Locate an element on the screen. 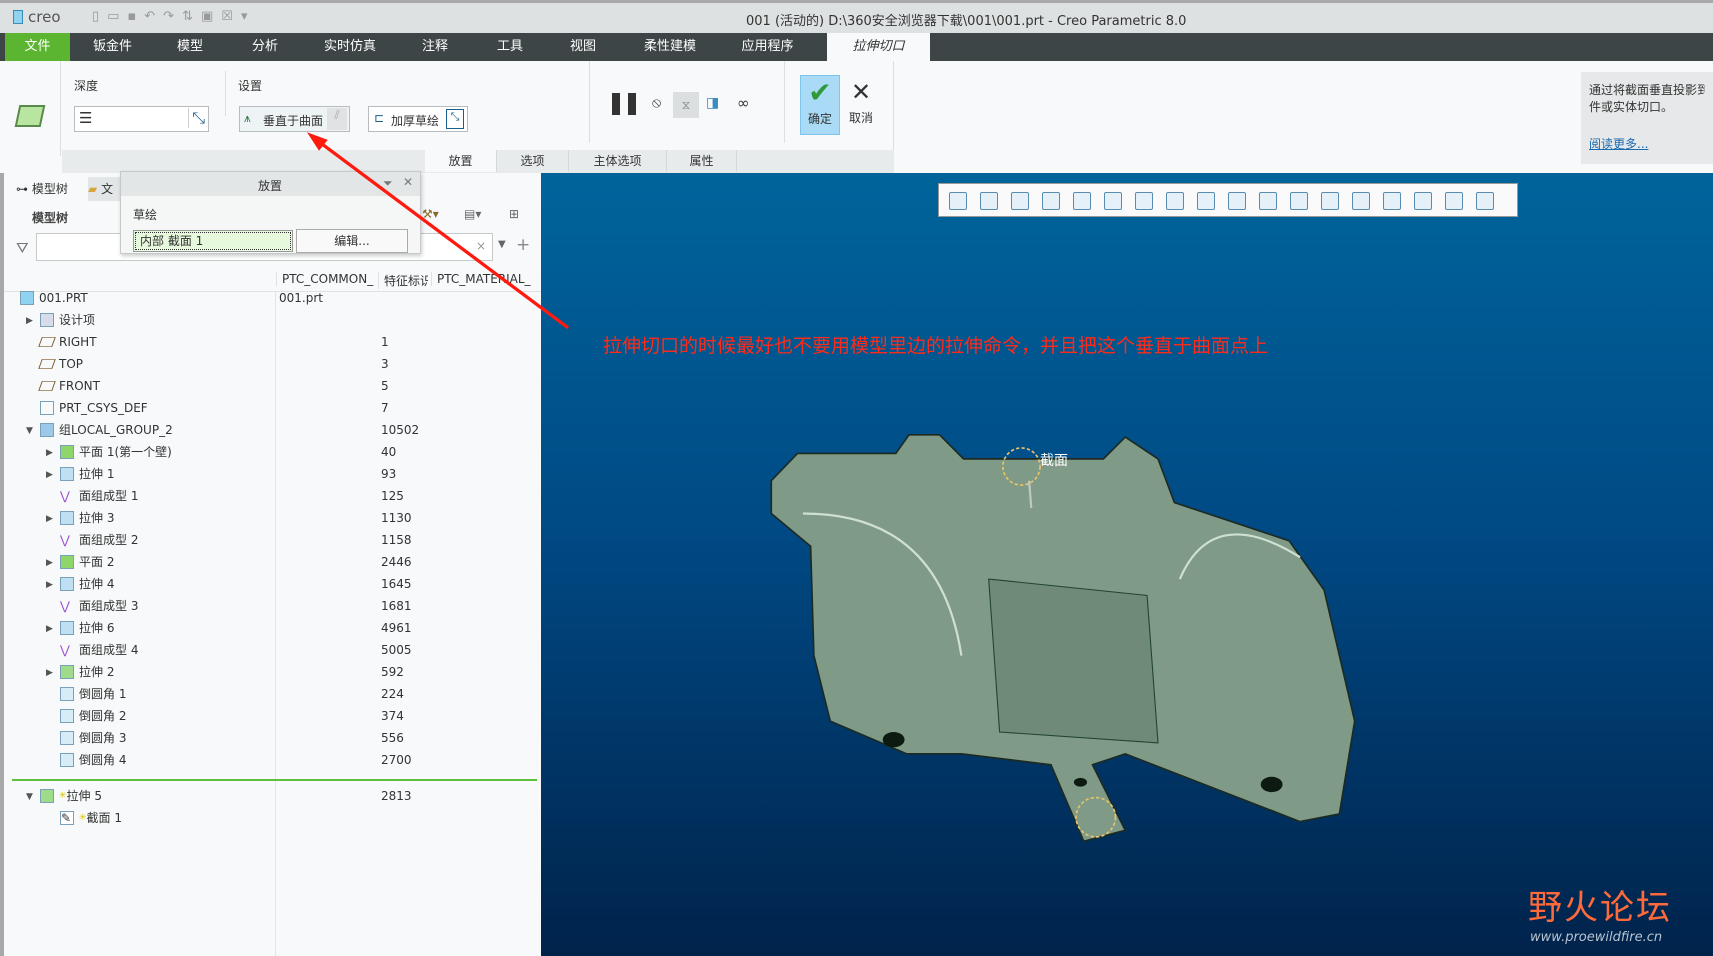  thicken-sketch-button: ⊏ 加厚草绘 ⤡ is located at coordinates (418, 119).